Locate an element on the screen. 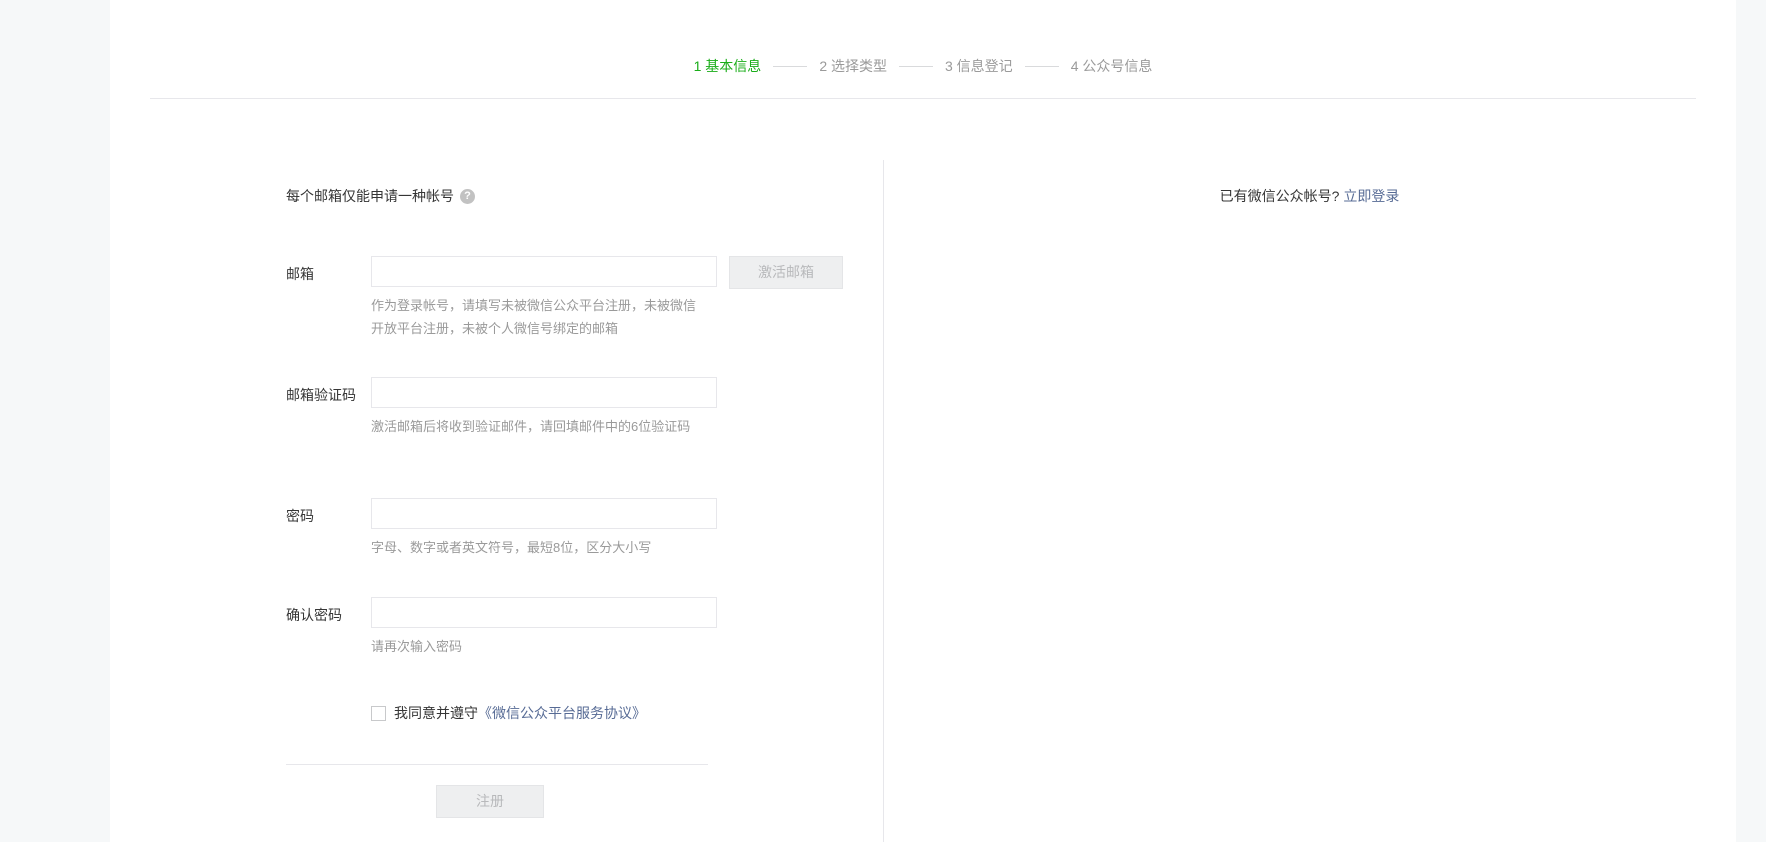 This screenshot has height=842, width=1766. help-icon: ? is located at coordinates (467, 196).